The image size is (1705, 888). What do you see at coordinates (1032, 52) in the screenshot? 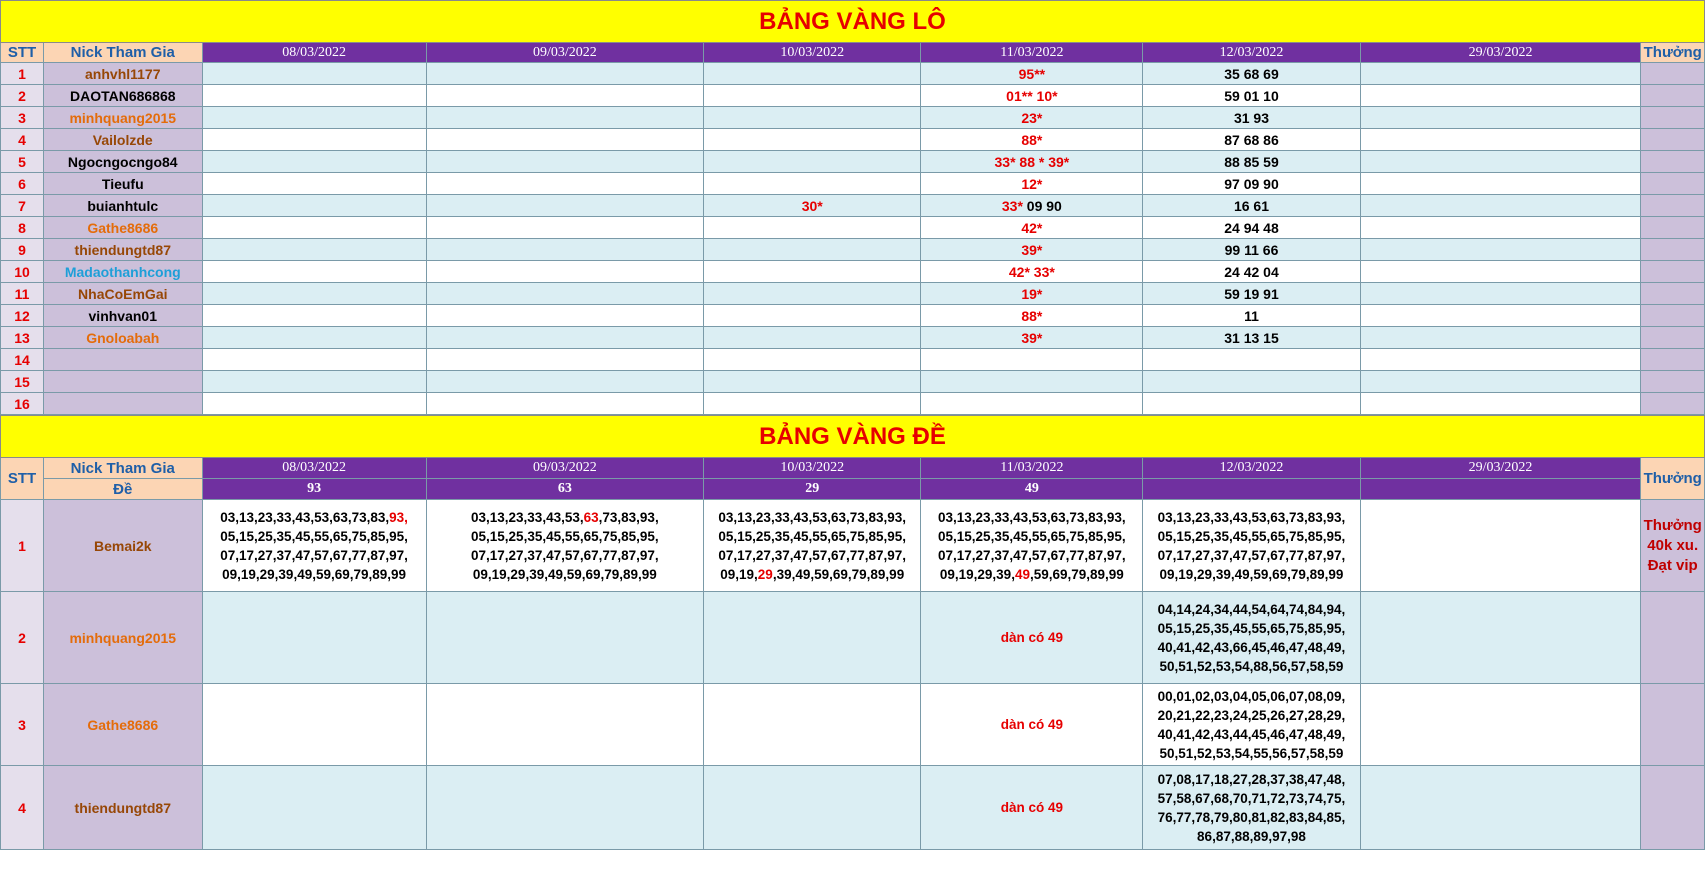
I see `lo-date-header: 11/03/2022` at bounding box center [1032, 52].